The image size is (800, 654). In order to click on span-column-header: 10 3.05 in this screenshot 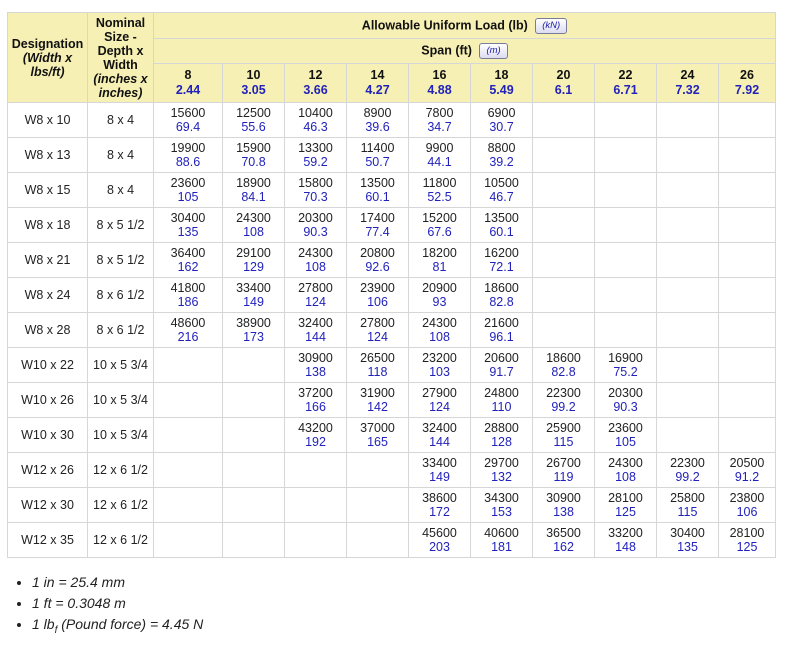, I will do `click(253, 83)`.